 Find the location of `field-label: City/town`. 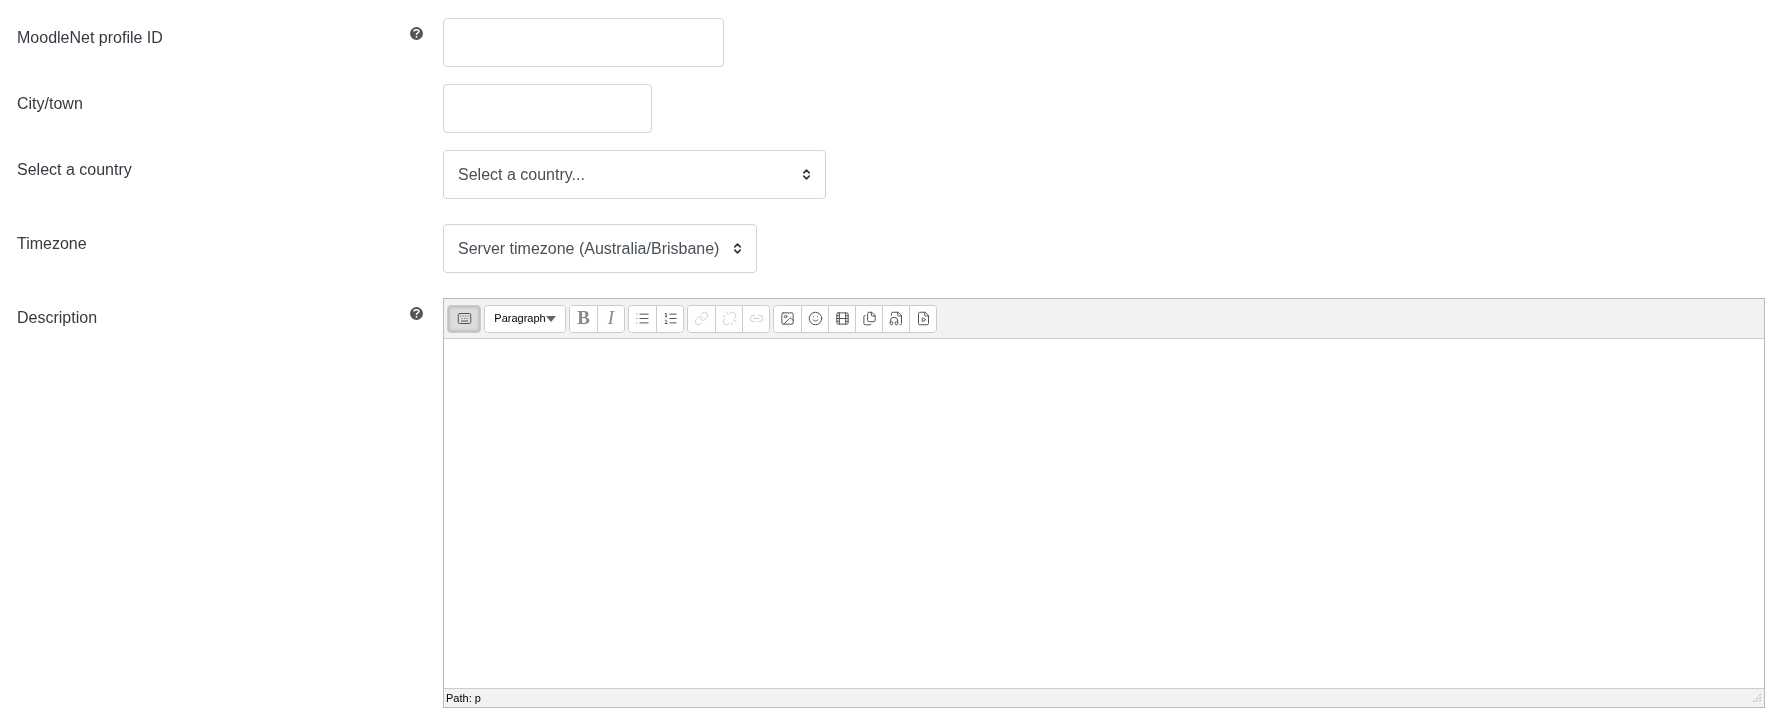

field-label: City/town is located at coordinates (50, 103).